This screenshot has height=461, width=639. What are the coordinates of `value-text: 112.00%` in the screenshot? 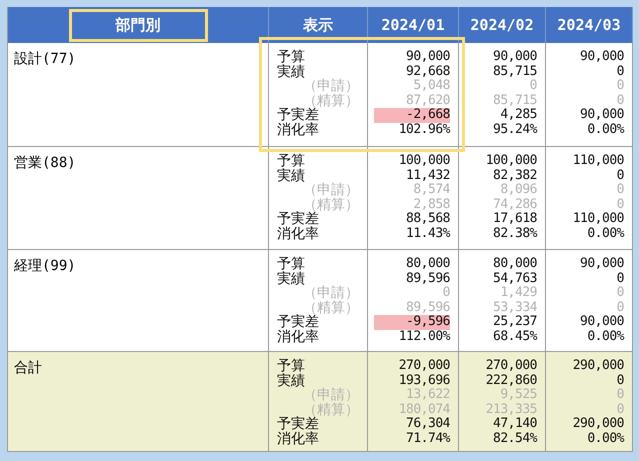 It's located at (424, 337).